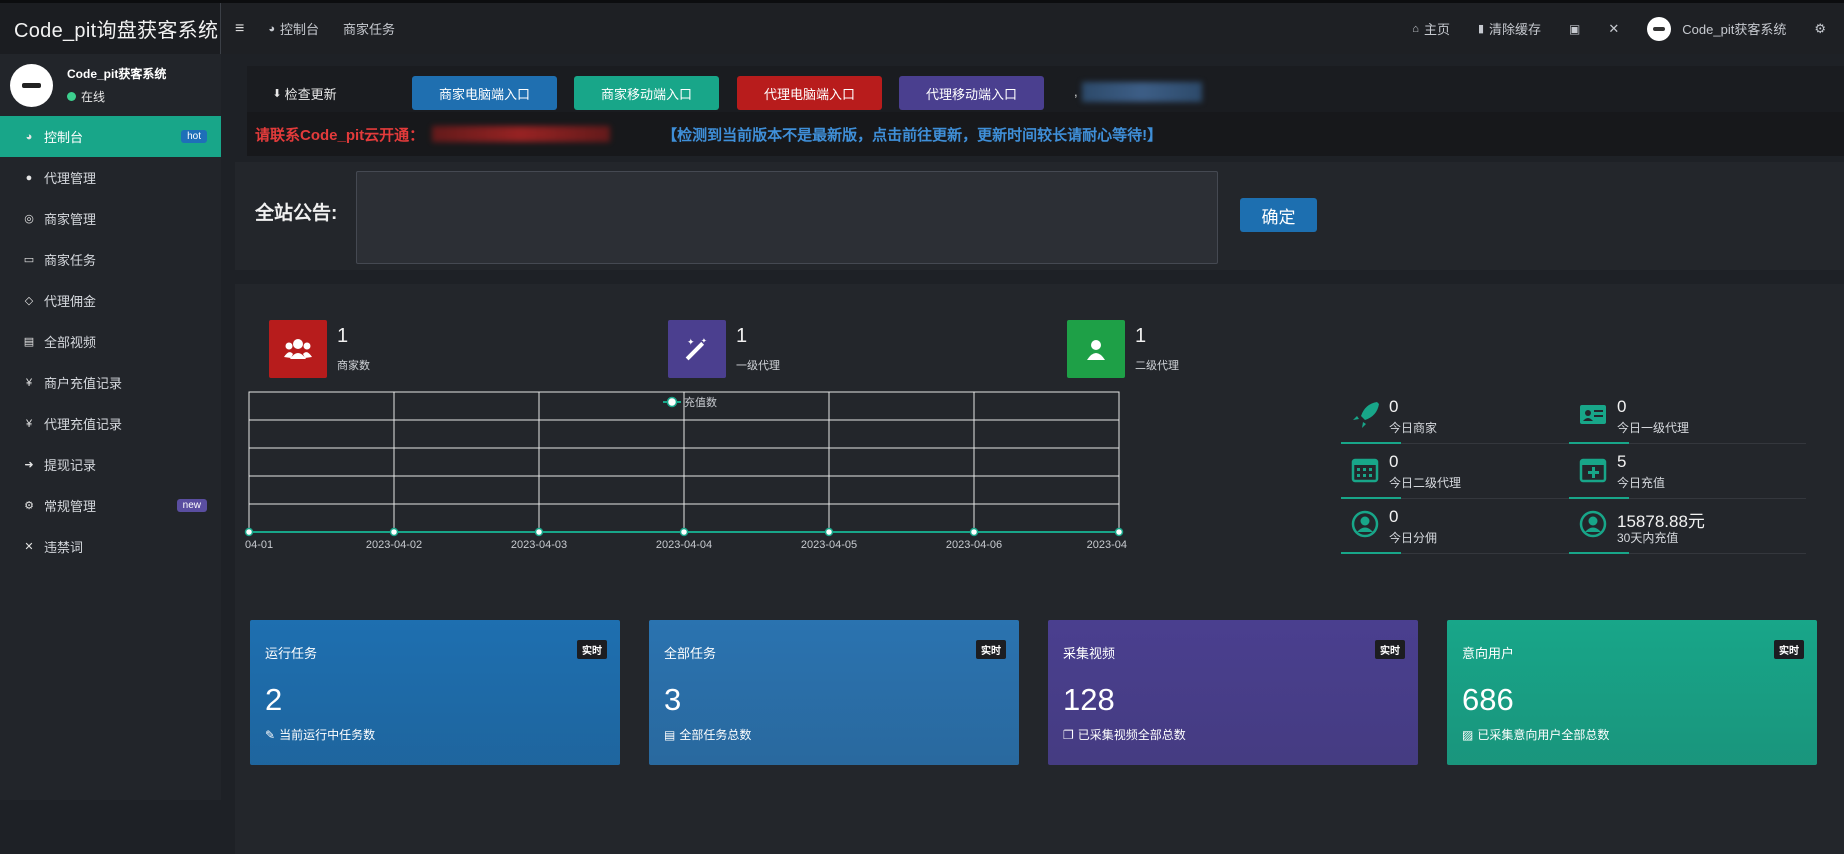 This screenshot has width=1844, height=854. What do you see at coordinates (1593, 524) in the screenshot?
I see `user-circle-icon` at bounding box center [1593, 524].